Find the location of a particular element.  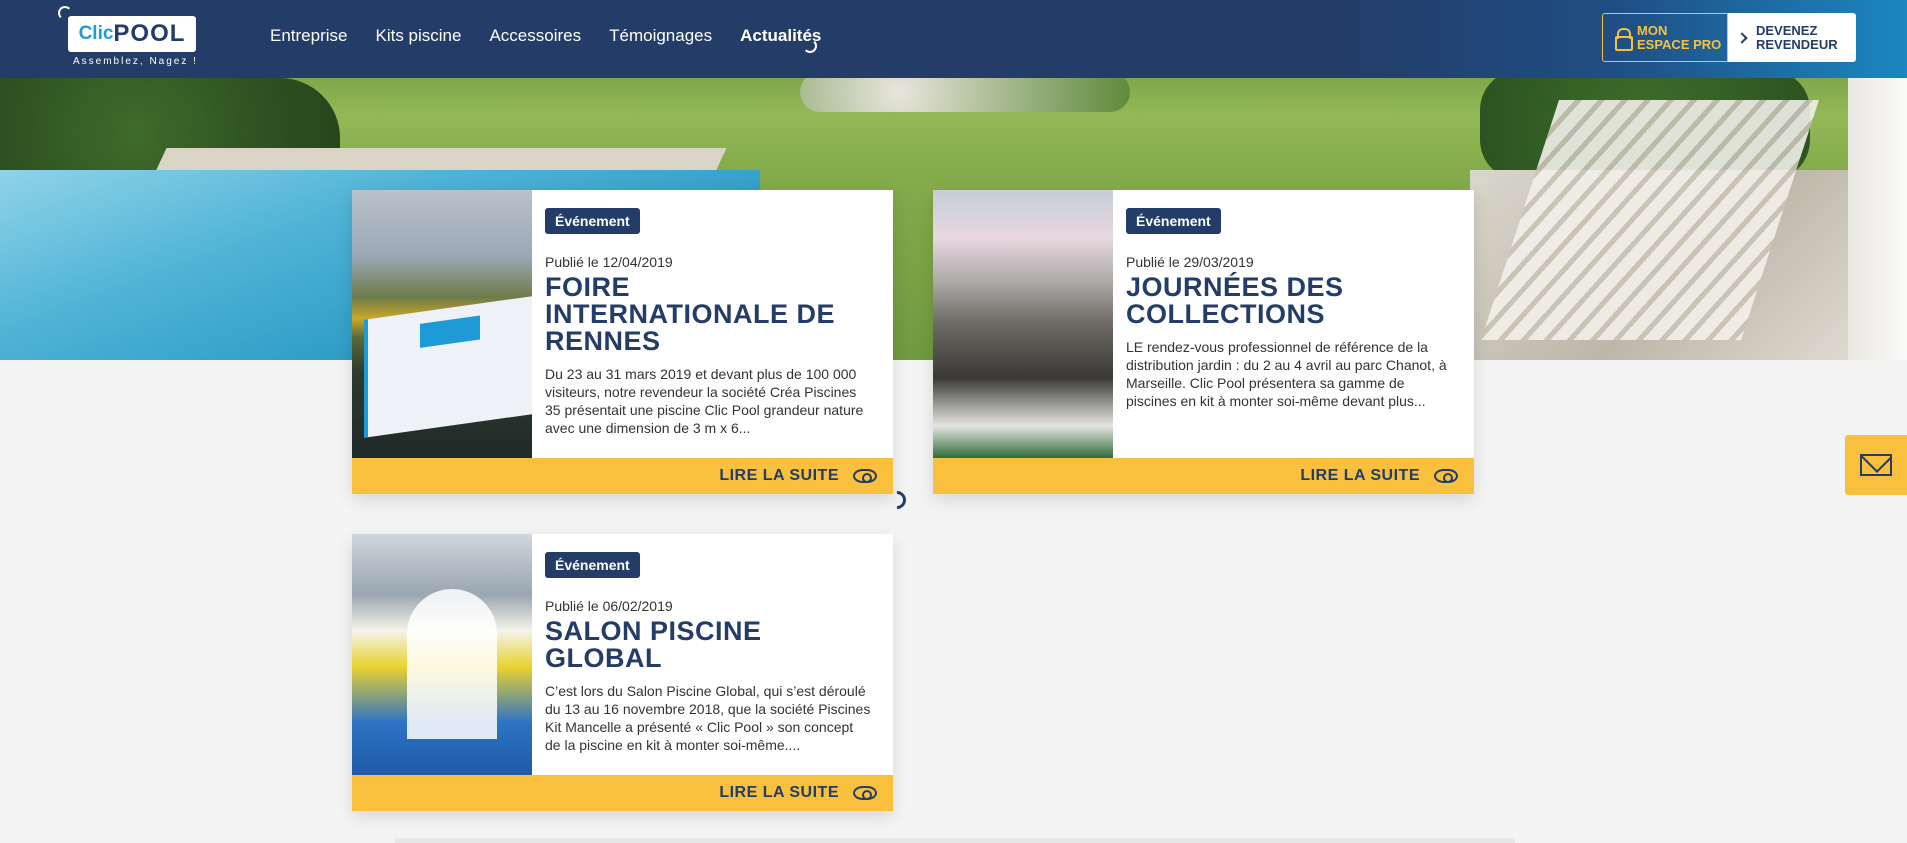

contact-tab-button is located at coordinates (1876, 465).